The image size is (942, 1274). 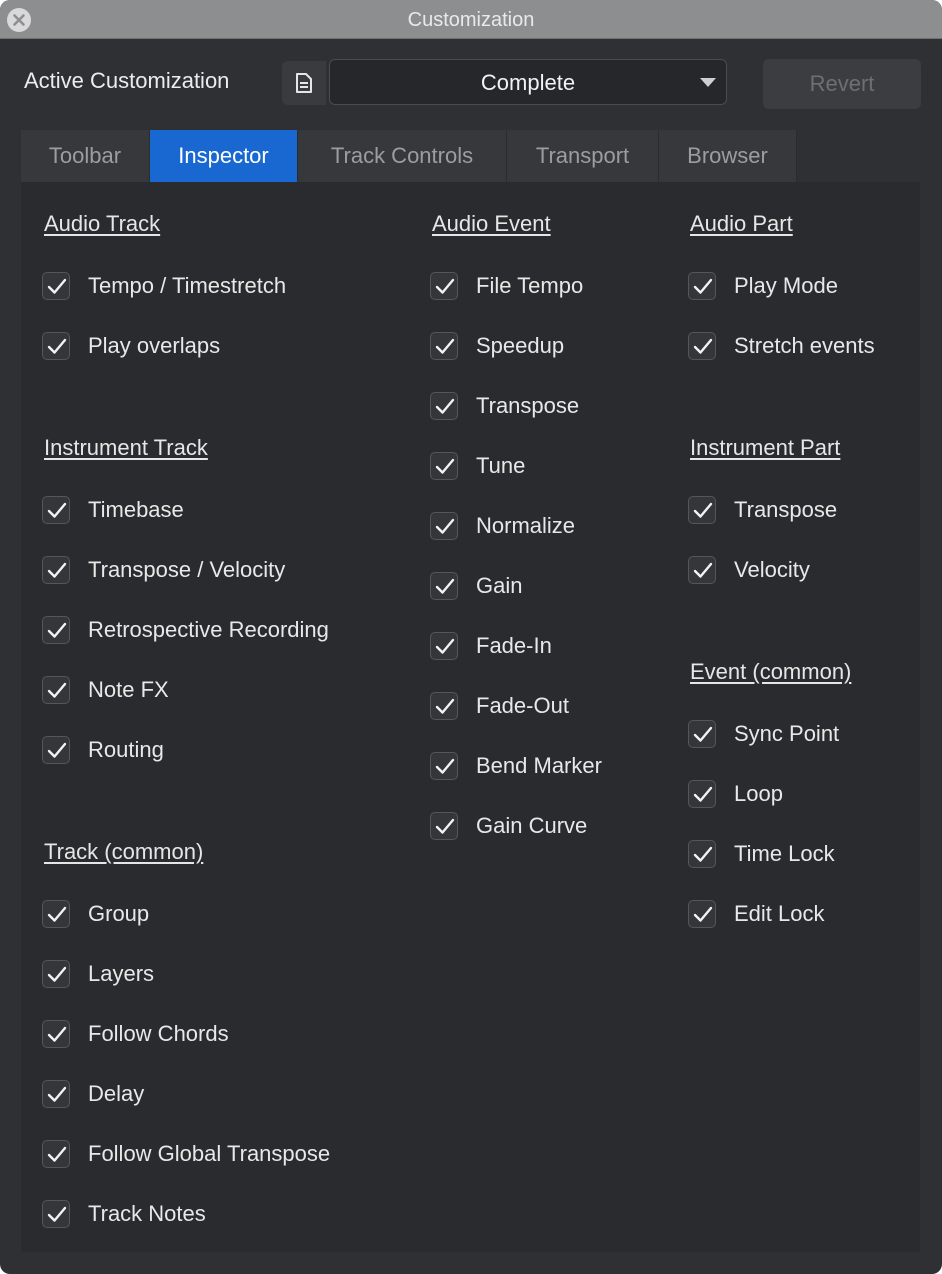 What do you see at coordinates (520, 345) in the screenshot?
I see `checkbox-label: Speedup` at bounding box center [520, 345].